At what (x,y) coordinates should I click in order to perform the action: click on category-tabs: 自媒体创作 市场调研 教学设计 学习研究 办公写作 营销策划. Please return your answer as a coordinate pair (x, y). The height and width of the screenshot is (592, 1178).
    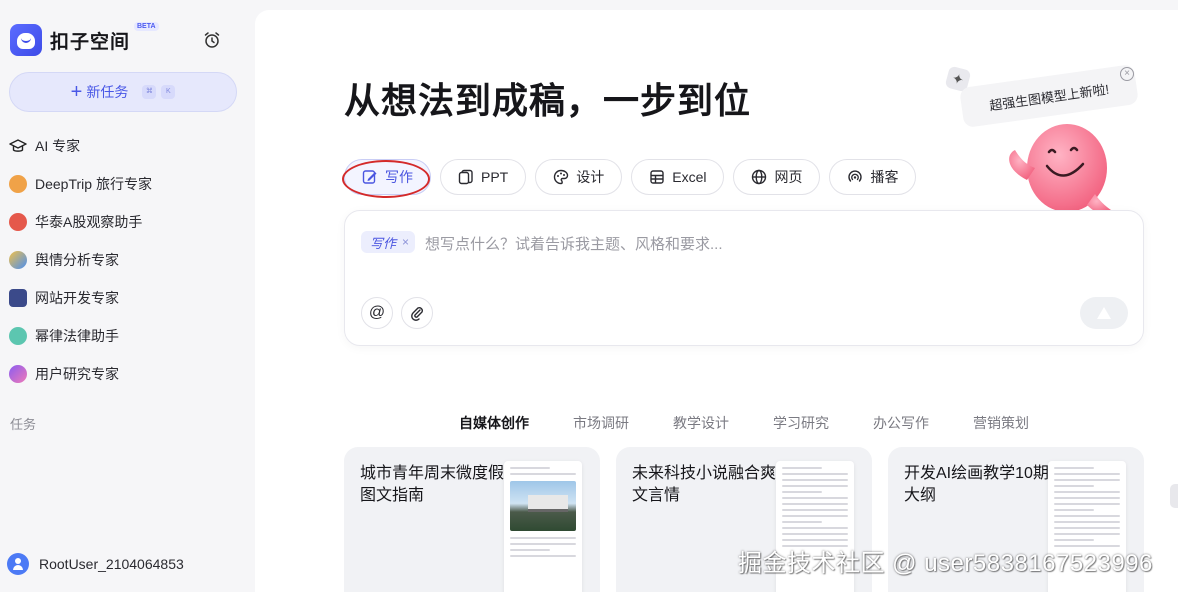
    Looking at the image, I should click on (766, 423).